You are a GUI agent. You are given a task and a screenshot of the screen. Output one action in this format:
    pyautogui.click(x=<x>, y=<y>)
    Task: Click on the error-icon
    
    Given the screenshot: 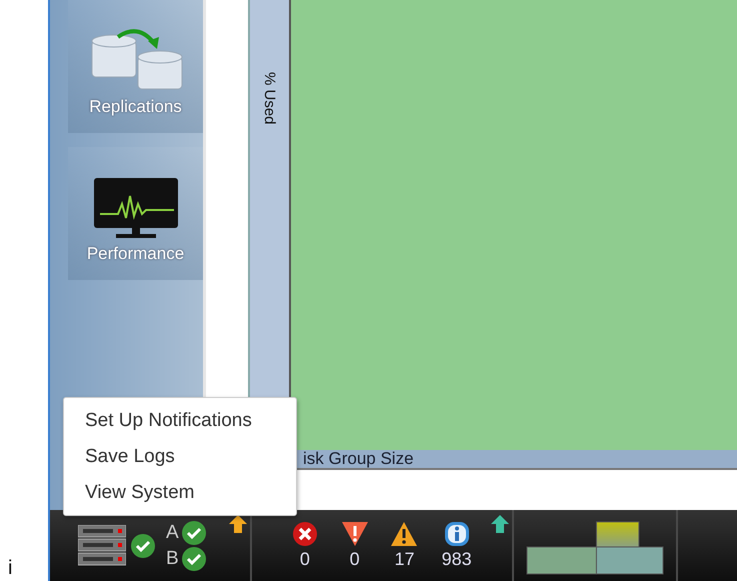 What is the action you would take?
    pyautogui.click(x=305, y=534)
    